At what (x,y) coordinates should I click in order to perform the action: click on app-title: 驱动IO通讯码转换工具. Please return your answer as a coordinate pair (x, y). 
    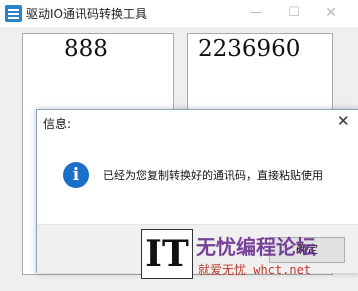
    Looking at the image, I should click on (86, 14).